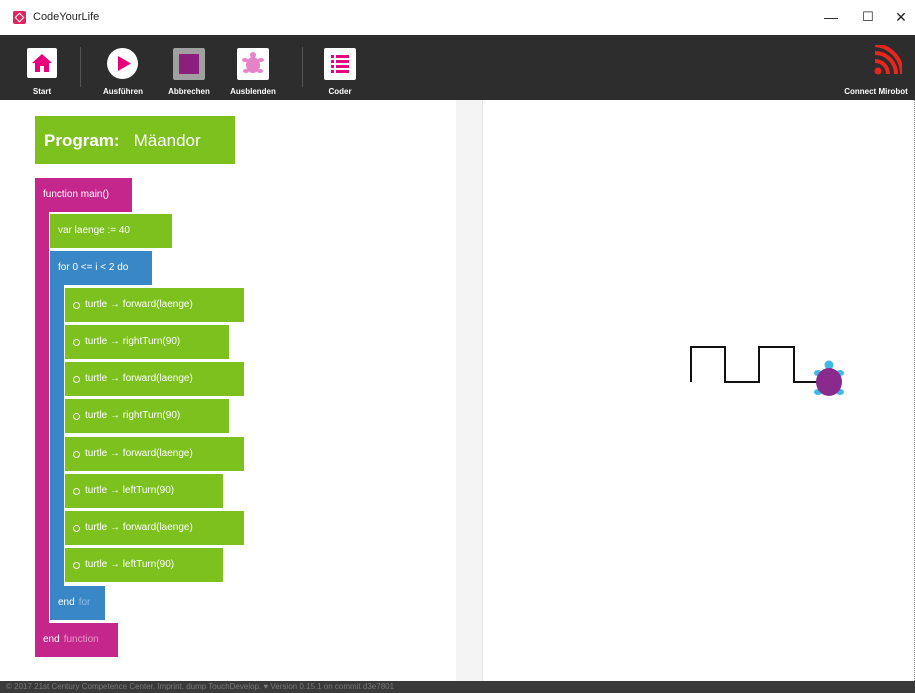 The width and height of the screenshot is (915, 693). I want to click on var-declaration: var laenge := 40, so click(111, 231).